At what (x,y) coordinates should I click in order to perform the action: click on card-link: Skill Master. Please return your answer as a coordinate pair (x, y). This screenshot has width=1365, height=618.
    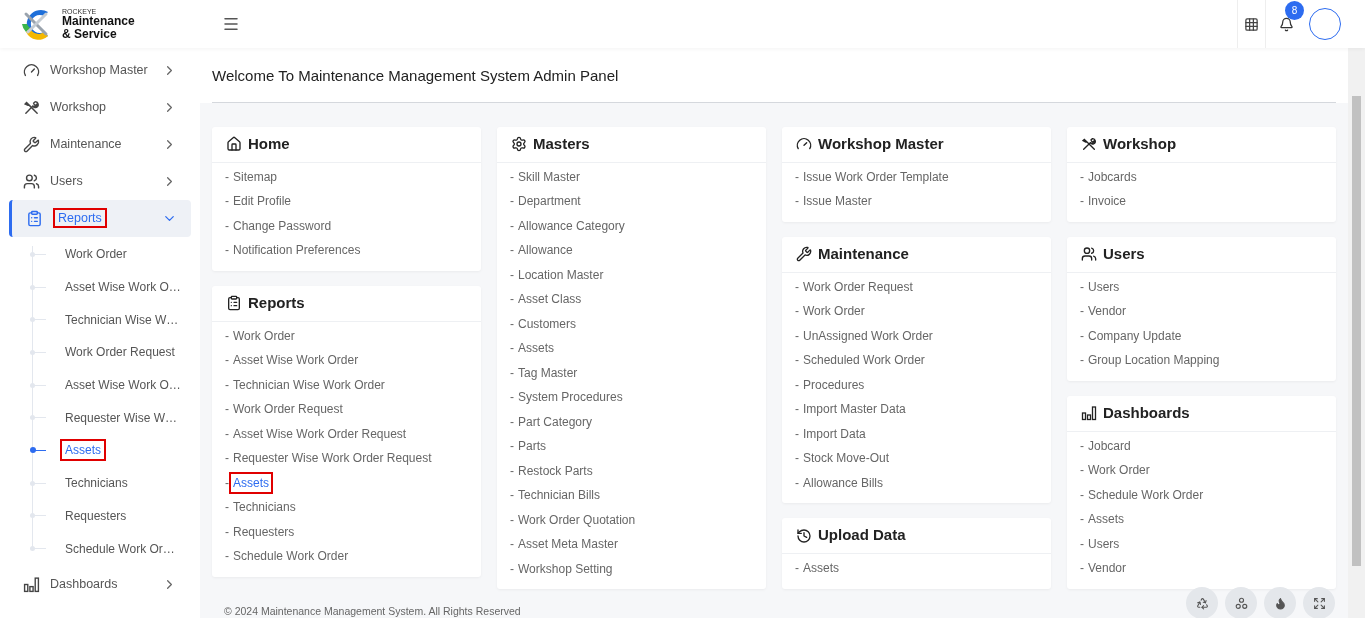
    Looking at the image, I should click on (549, 176).